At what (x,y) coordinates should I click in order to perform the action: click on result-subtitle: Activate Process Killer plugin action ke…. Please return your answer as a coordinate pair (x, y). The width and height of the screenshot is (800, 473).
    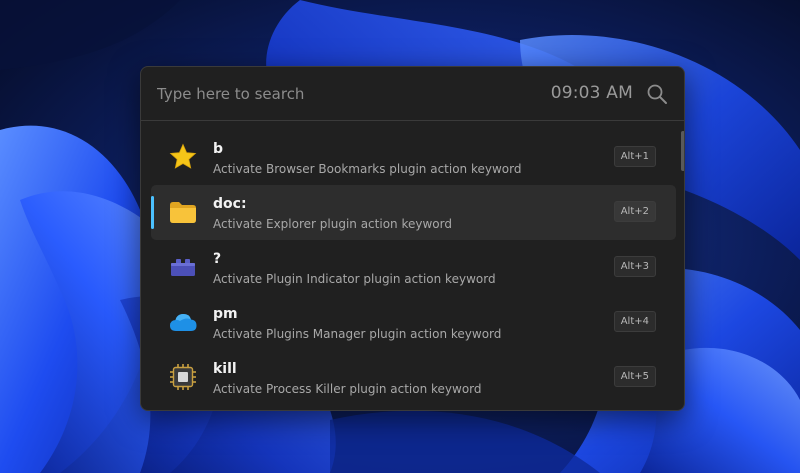
    Looking at the image, I should click on (347, 389).